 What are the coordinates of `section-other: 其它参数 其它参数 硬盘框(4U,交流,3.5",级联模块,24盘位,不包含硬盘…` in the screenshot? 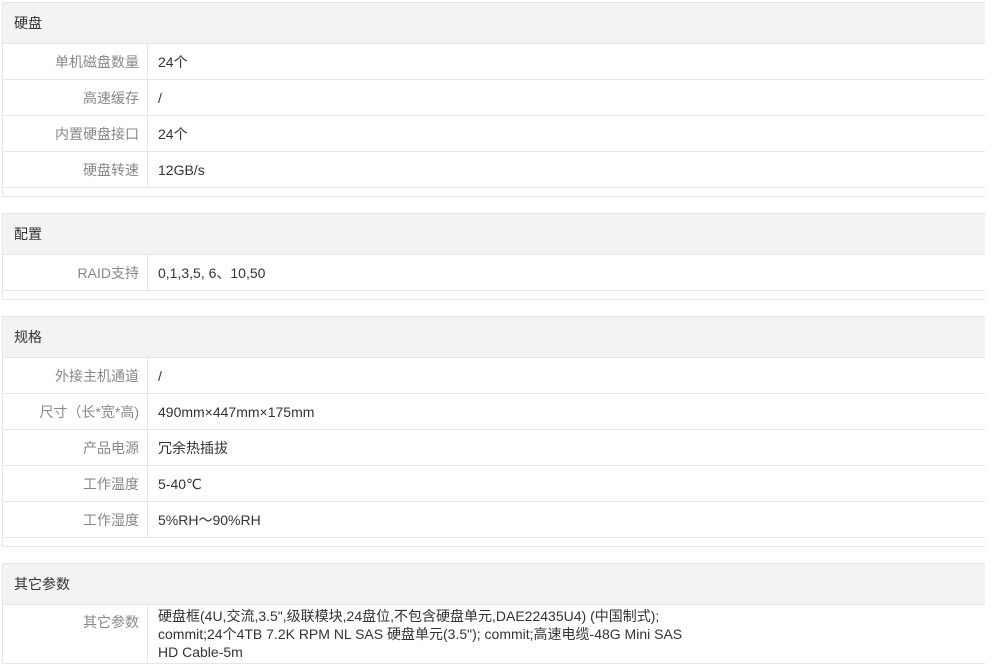 It's located at (493, 613).